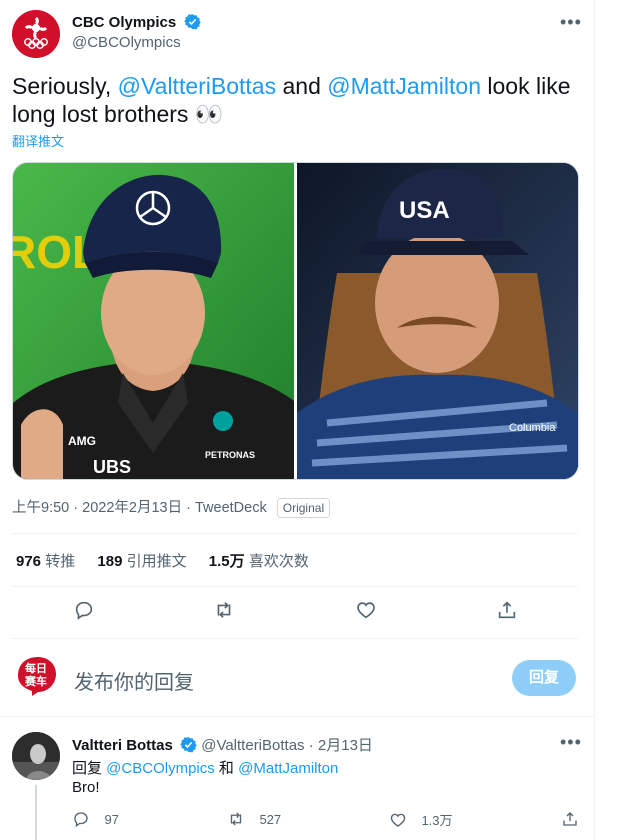 Image resolution: width=625 pixels, height=840 pixels. I want to click on petronas-text: PETRONAS, so click(230, 455).